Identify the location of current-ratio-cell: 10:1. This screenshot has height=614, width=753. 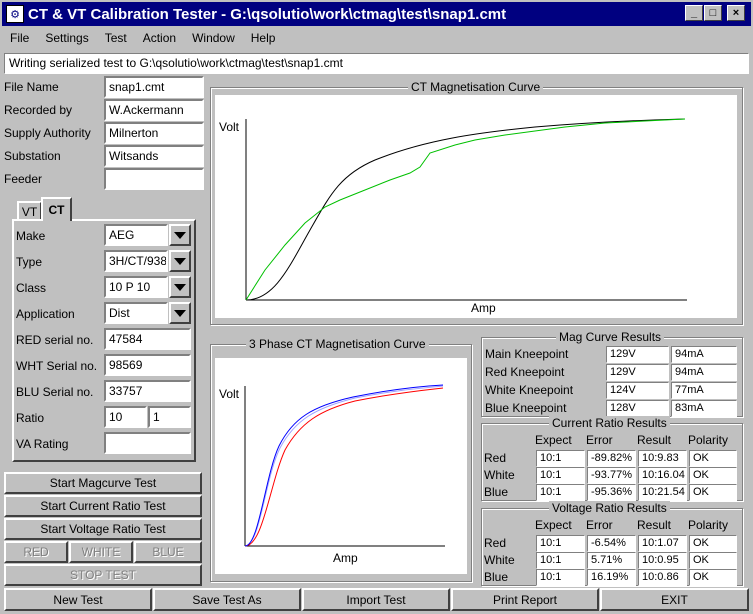
(560, 475).